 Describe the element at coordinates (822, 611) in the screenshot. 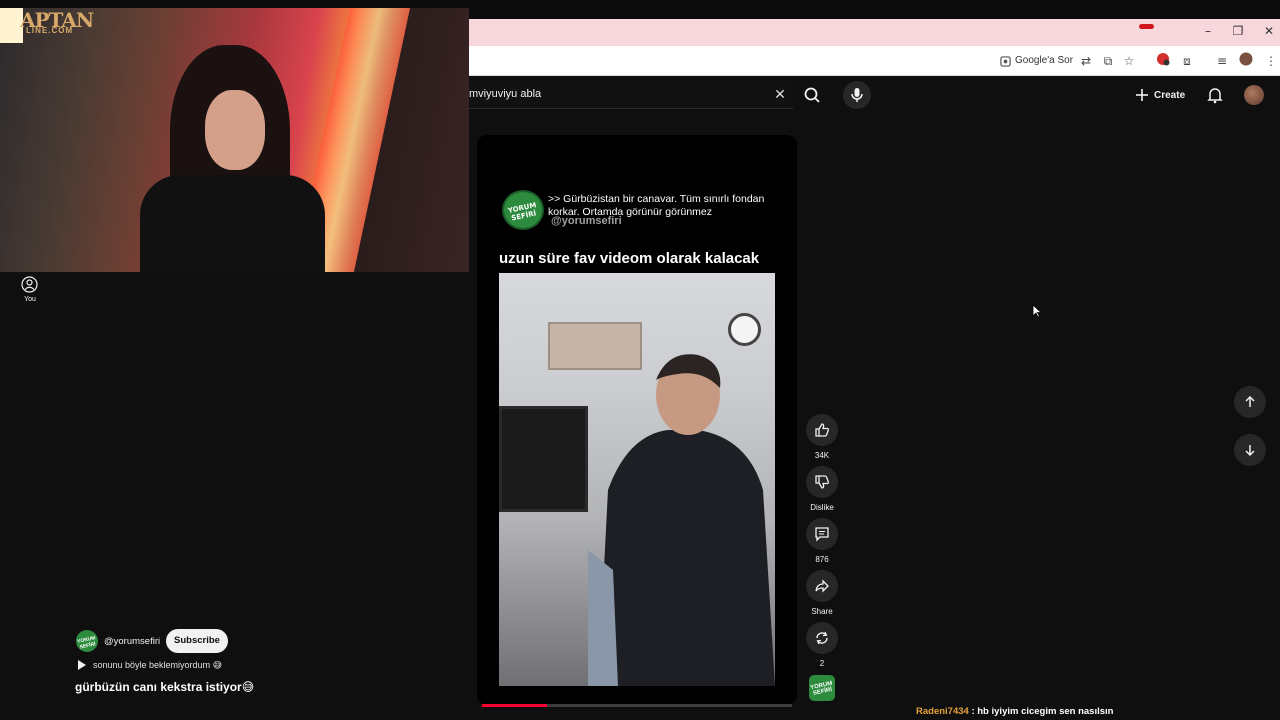

I see `share-label: Share` at that location.